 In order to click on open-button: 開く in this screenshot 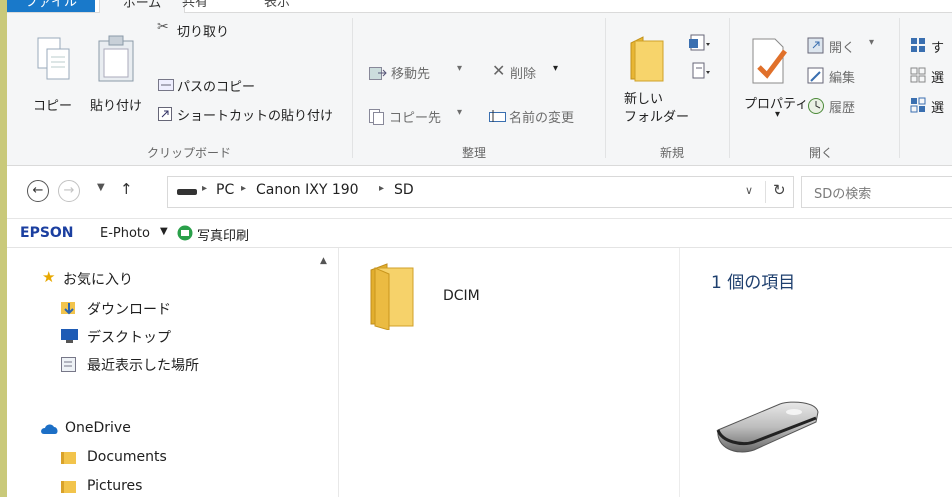, I will do `click(842, 46)`.